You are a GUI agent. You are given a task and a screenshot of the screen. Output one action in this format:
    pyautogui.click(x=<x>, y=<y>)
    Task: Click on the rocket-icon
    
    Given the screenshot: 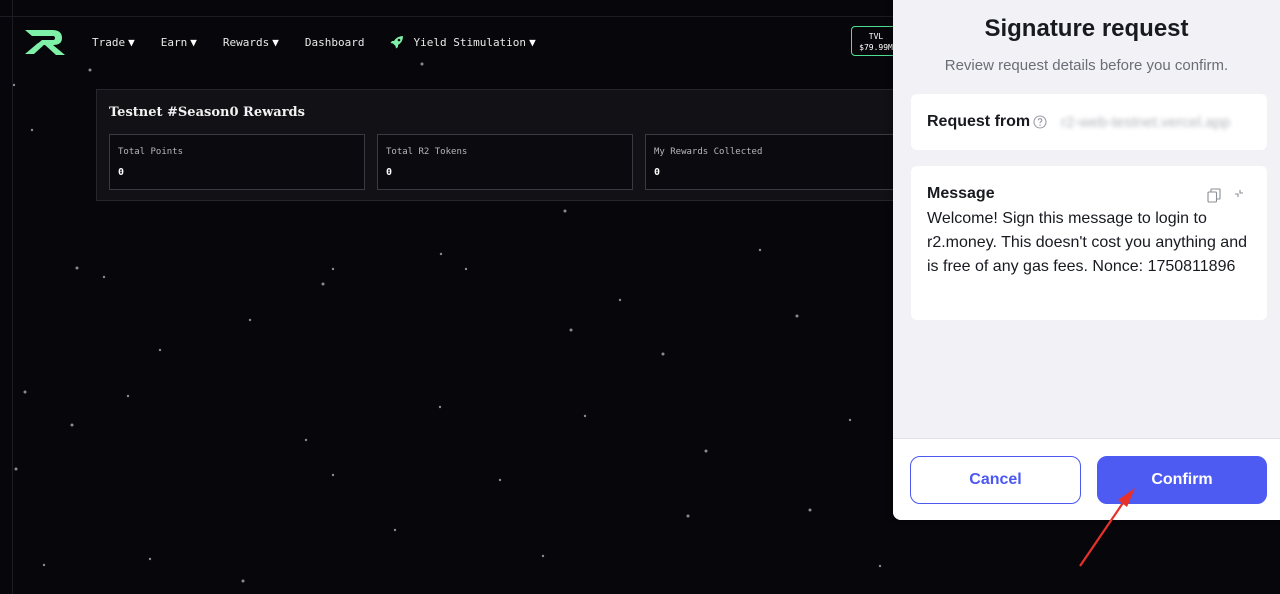 What is the action you would take?
    pyautogui.click(x=397, y=42)
    